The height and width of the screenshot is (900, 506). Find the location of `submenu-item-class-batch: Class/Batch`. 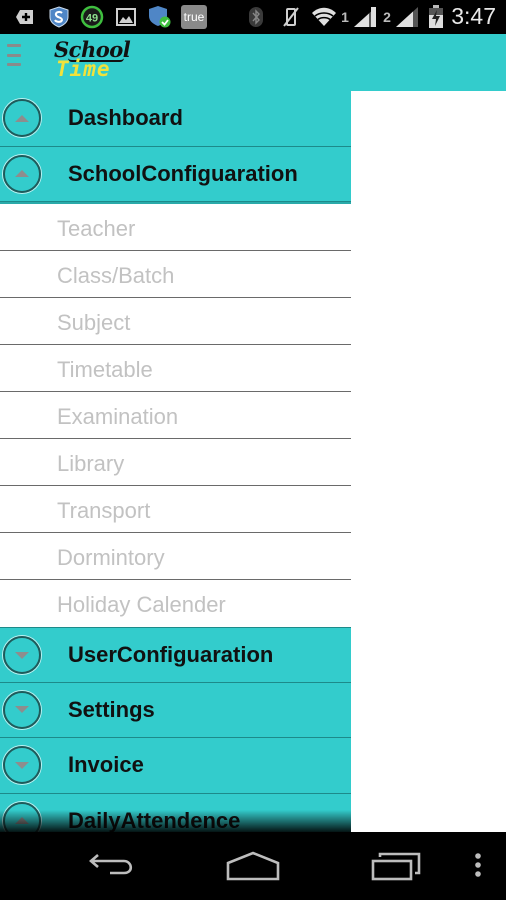

submenu-item-class-batch: Class/Batch is located at coordinates (175, 274).